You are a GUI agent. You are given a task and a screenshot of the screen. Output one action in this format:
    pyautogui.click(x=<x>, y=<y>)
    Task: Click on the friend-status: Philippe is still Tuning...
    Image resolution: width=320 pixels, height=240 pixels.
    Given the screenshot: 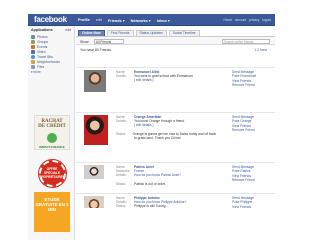 What is the action you would take?
    pyautogui.click(x=151, y=206)
    